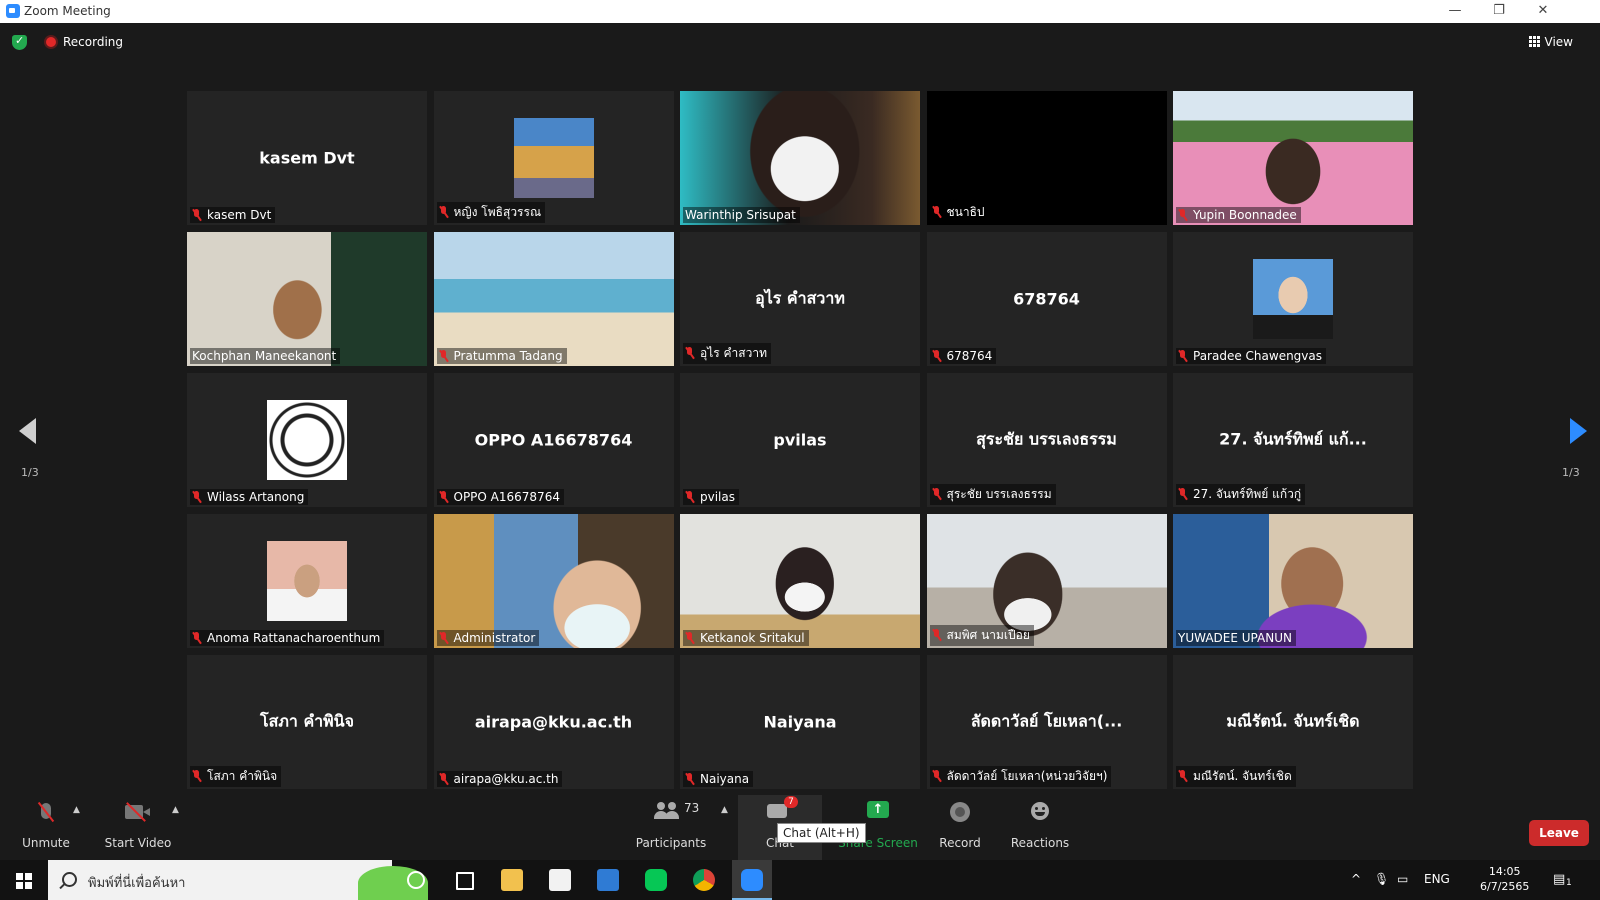  I want to click on display-name: OPPO A16678764, so click(553, 440).